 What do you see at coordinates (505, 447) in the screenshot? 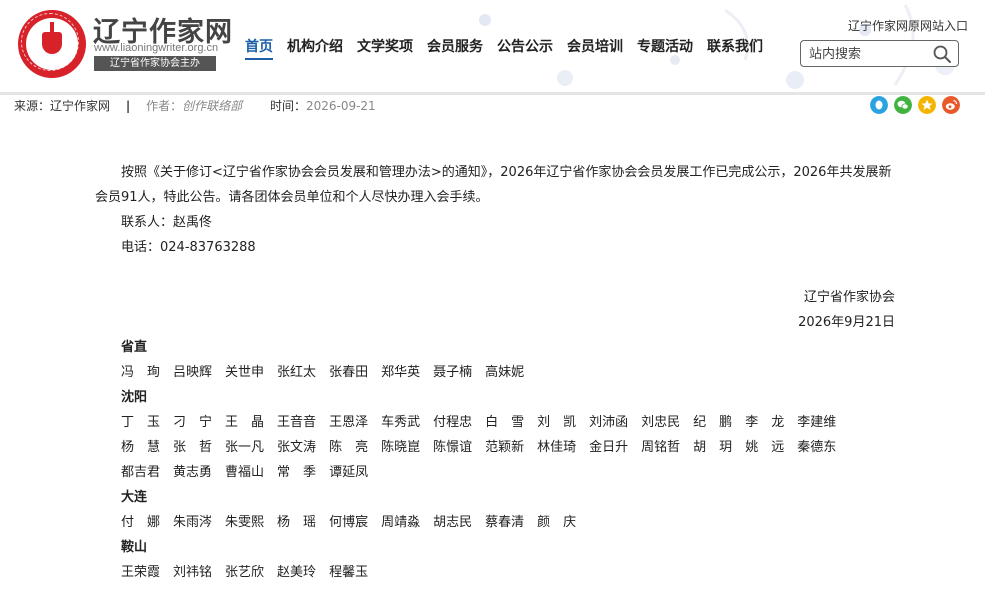
I see `member-name: 范颖新` at bounding box center [505, 447].